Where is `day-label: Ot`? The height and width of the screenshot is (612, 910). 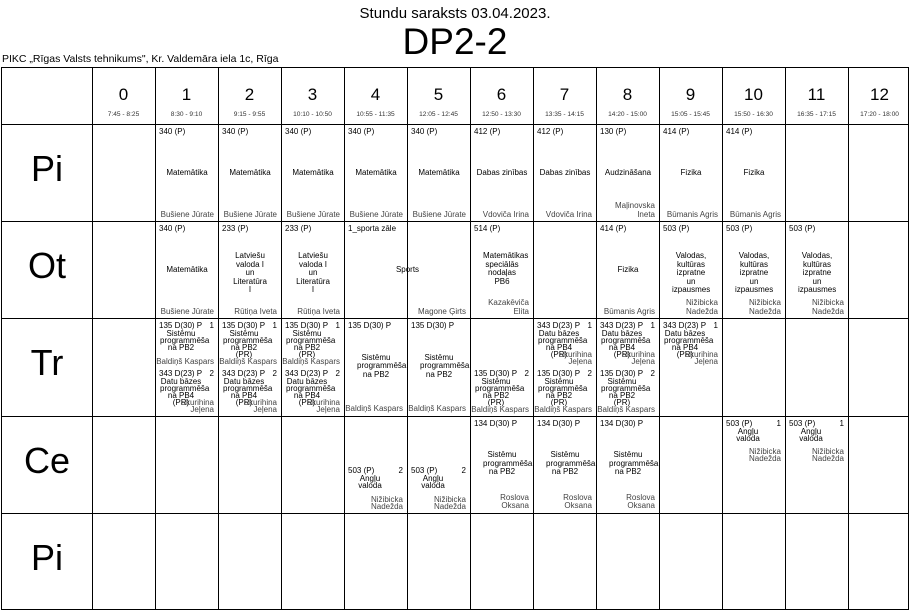 day-label: Ot is located at coordinates (46, 266).